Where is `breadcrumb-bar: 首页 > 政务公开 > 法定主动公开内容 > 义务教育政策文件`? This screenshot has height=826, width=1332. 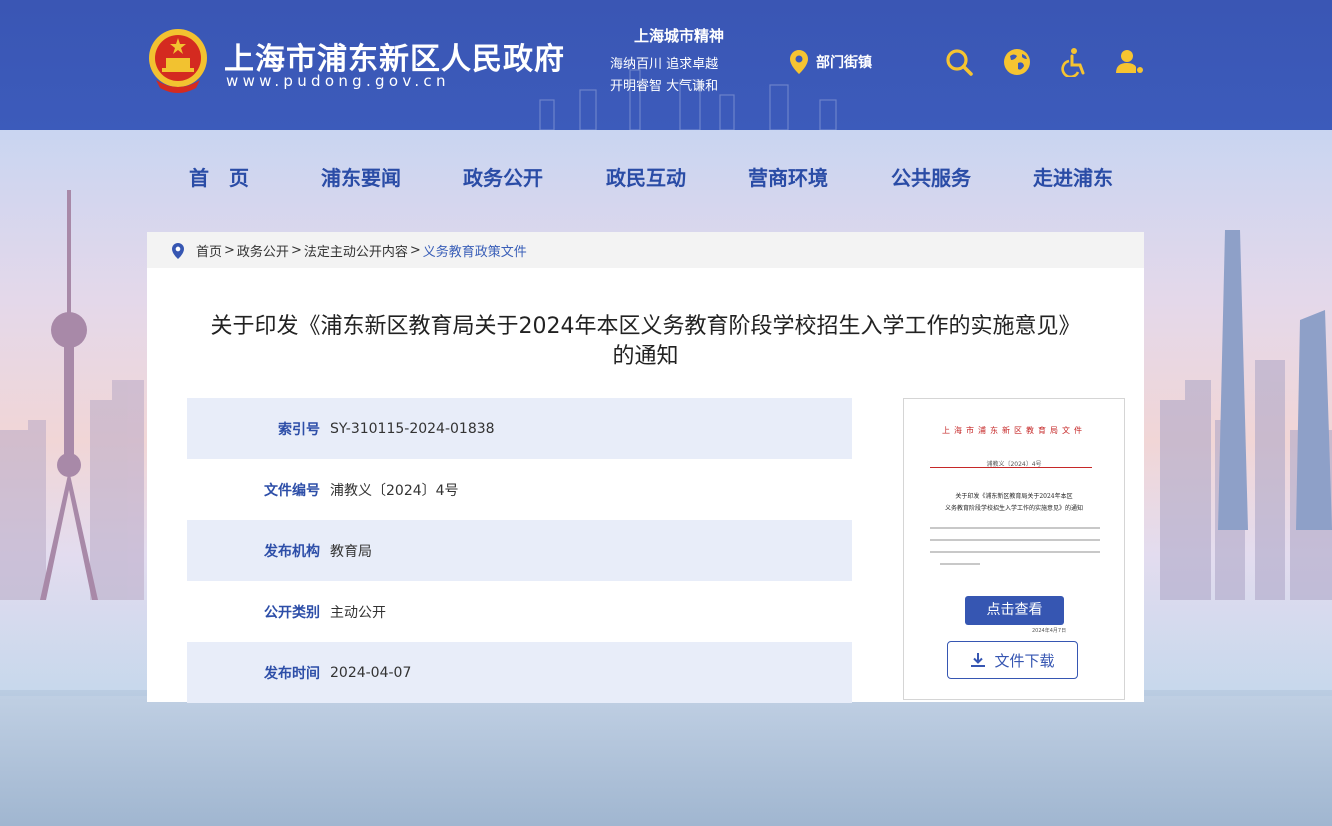
breadcrumb-bar: 首页 > 政务公开 > 法定主动公开内容 > 义务教育政策文件 is located at coordinates (645, 250).